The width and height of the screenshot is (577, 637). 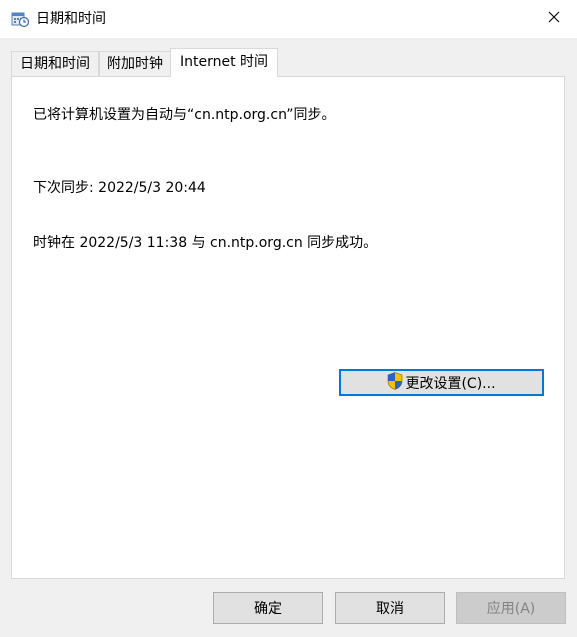 I want to click on uac-shield-icon, so click(x=396, y=382).